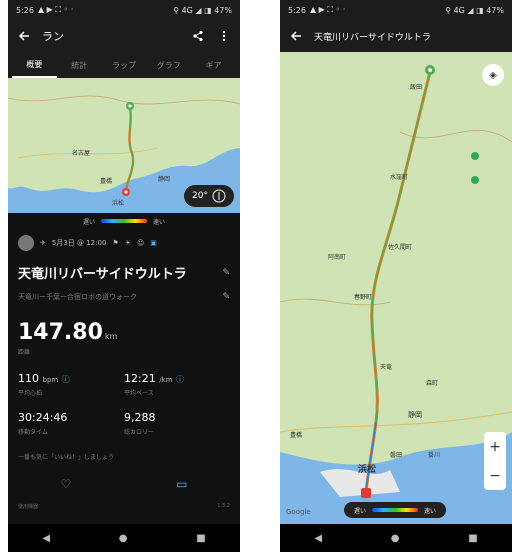 The image size is (512, 552). I want to click on city-label: 名古屋, so click(81, 153).